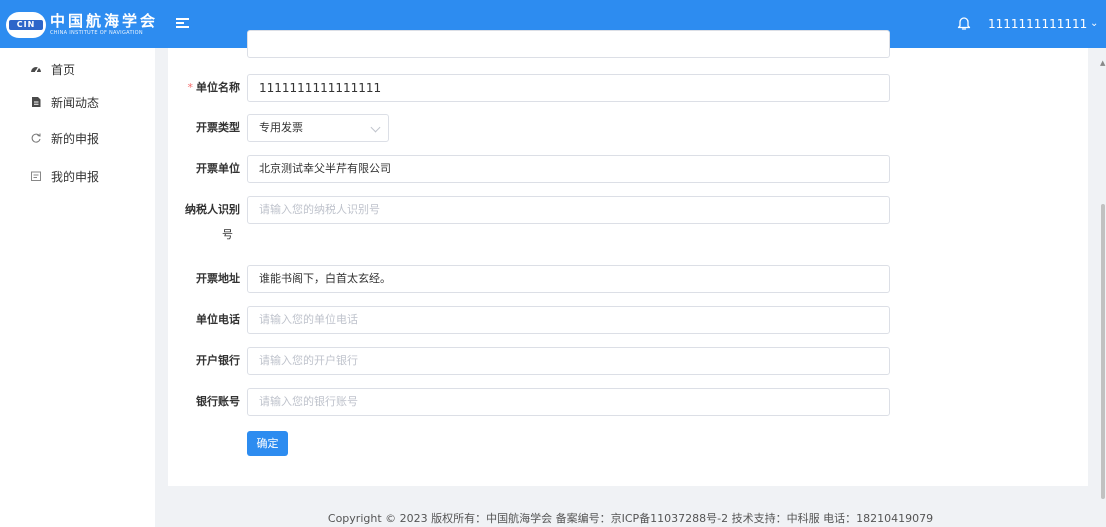  What do you see at coordinates (218, 87) in the screenshot?
I see `unit-name-label: 单位名称` at bounding box center [218, 87].